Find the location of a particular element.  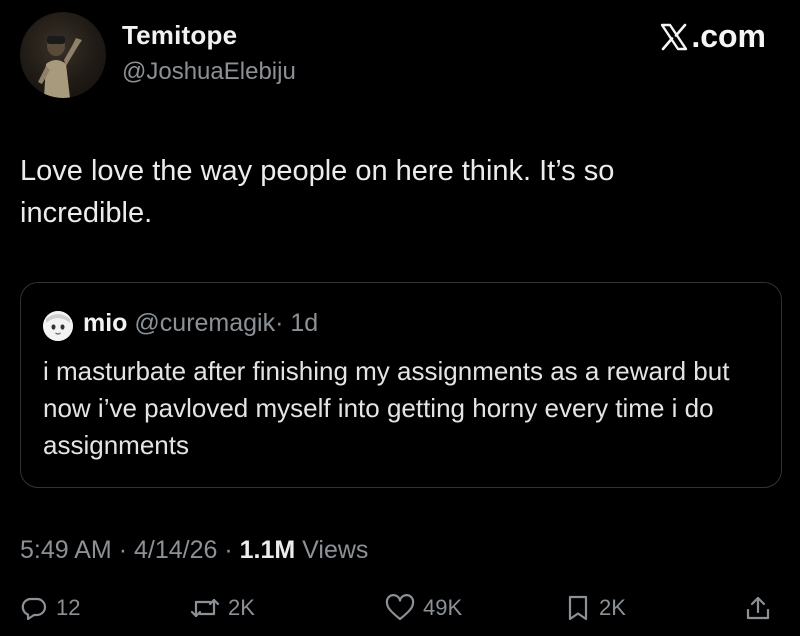

share-icon is located at coordinates (758, 608).